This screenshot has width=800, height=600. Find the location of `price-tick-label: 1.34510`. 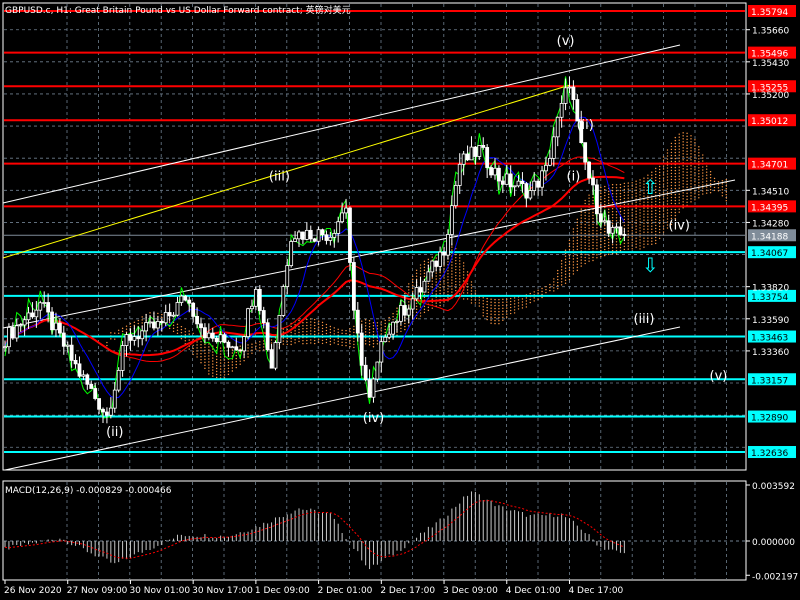

price-tick-label: 1.34510 is located at coordinates (770, 192).